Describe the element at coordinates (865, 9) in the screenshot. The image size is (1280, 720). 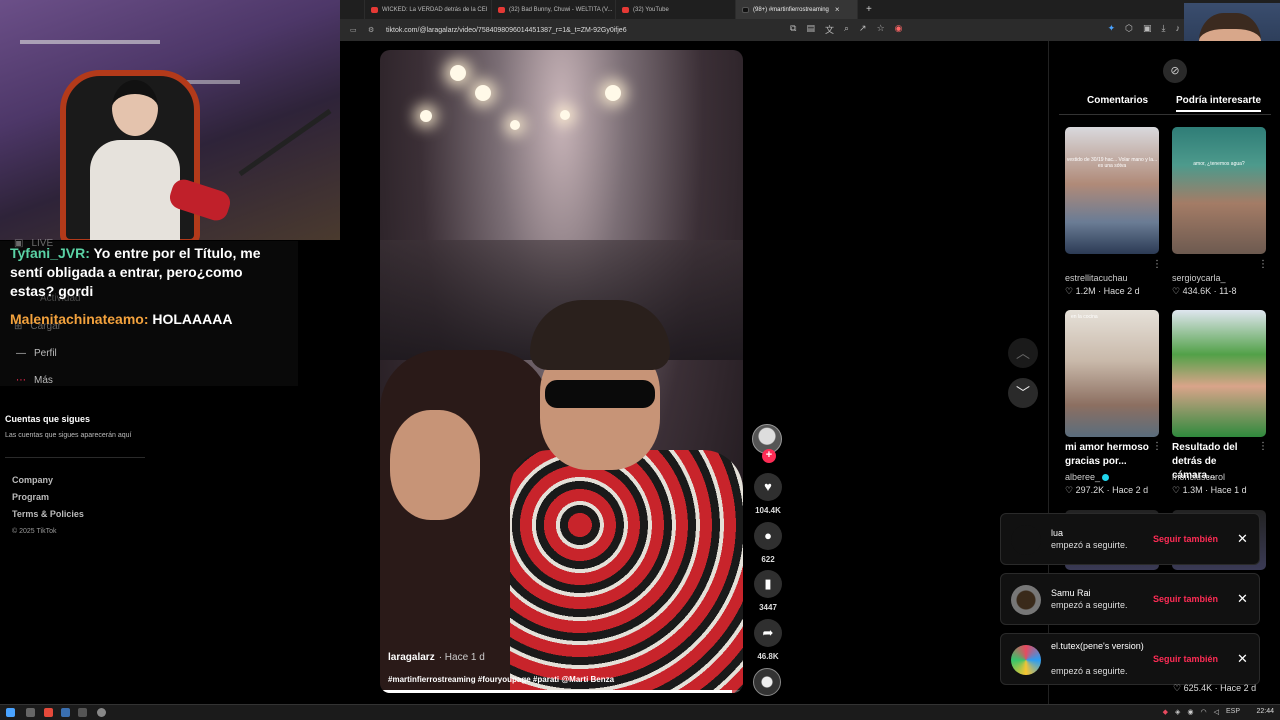
I see `new-tab-button: +` at that location.